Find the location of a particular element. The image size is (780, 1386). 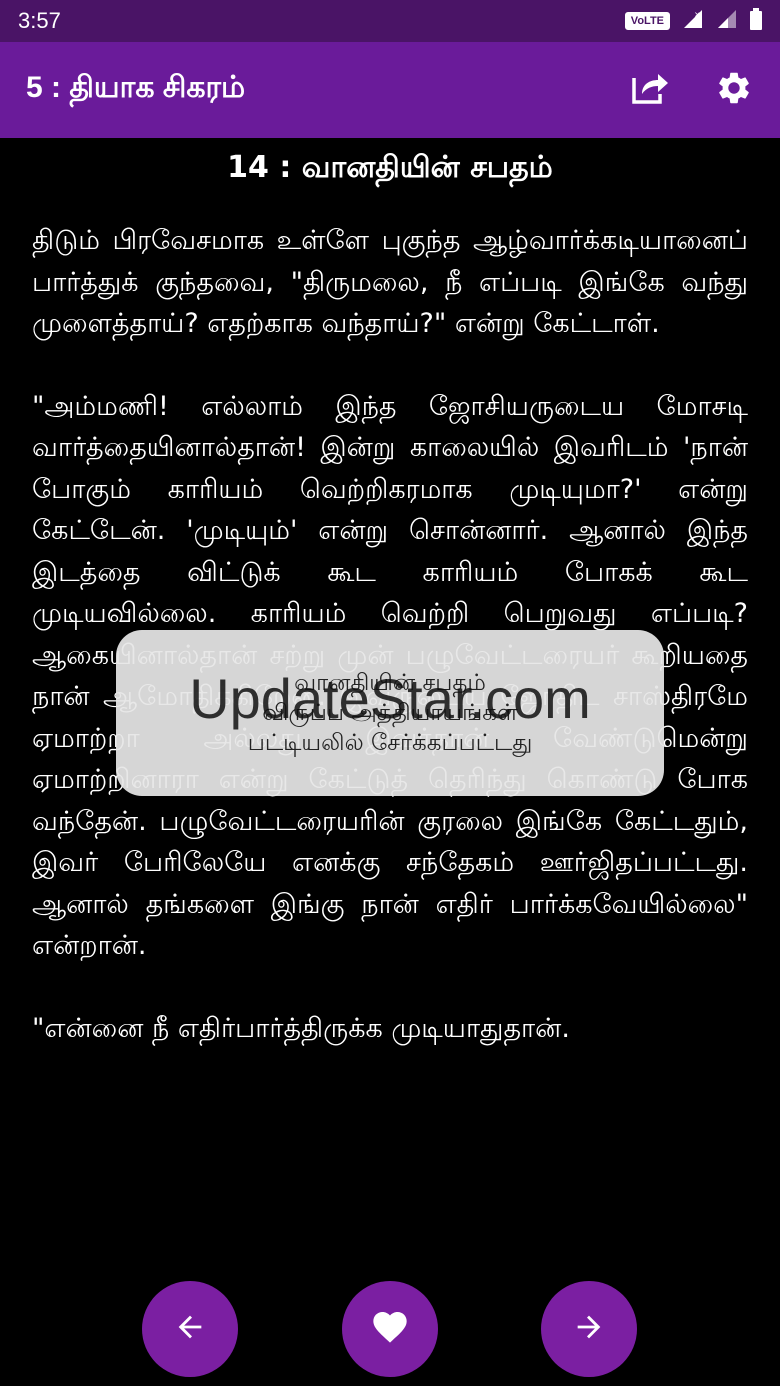

share-button is located at coordinates (650, 90).